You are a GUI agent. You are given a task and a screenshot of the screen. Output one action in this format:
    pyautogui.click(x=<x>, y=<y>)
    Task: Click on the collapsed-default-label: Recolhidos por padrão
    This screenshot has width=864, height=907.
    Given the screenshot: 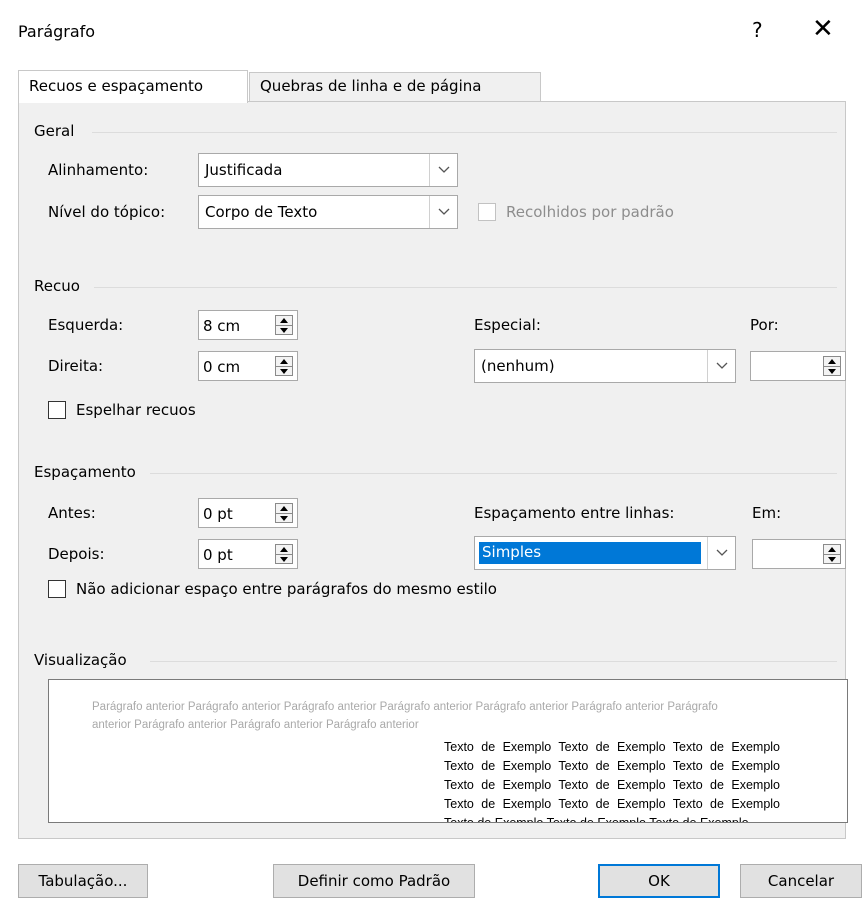 What is the action you would take?
    pyautogui.click(x=590, y=212)
    